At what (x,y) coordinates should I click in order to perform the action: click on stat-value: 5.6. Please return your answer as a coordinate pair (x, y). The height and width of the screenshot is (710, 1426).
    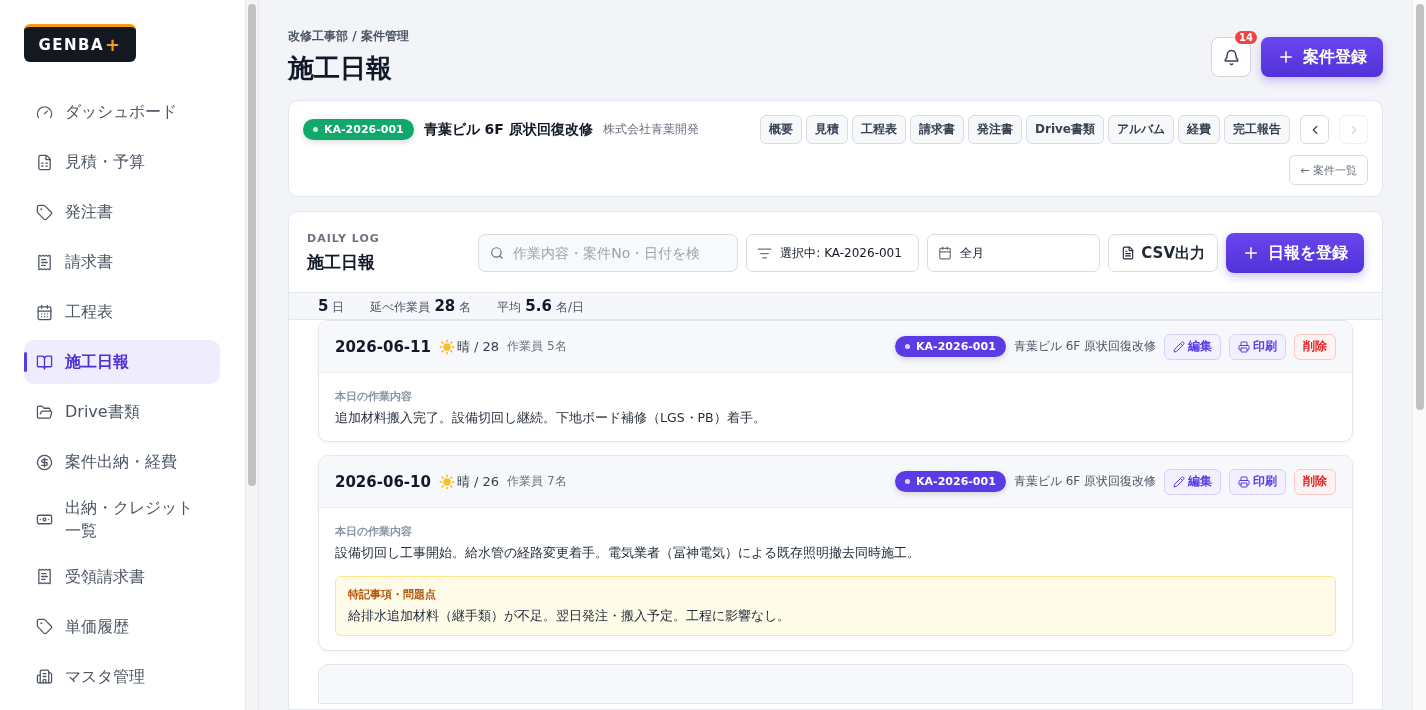
    Looking at the image, I should click on (538, 305).